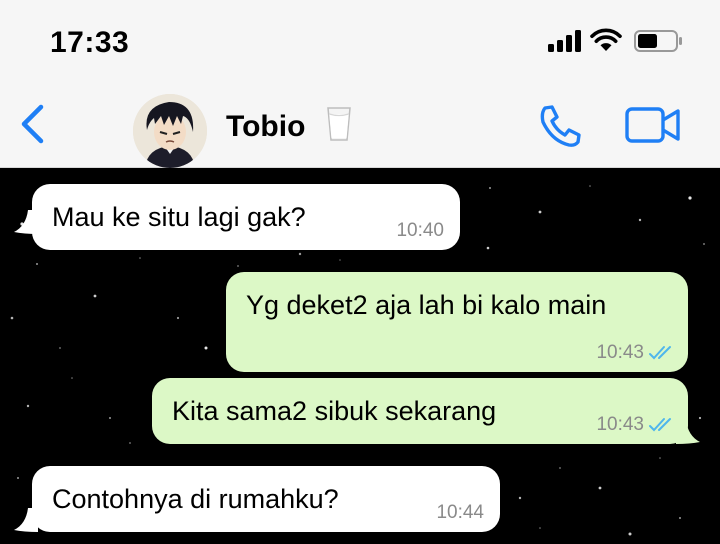  I want to click on message-bubble-incoming: Mau ke situ lagi gak? 10:40, so click(246, 217).